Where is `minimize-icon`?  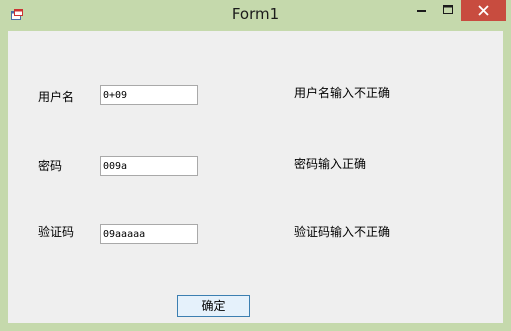 minimize-icon is located at coordinates (421, 11).